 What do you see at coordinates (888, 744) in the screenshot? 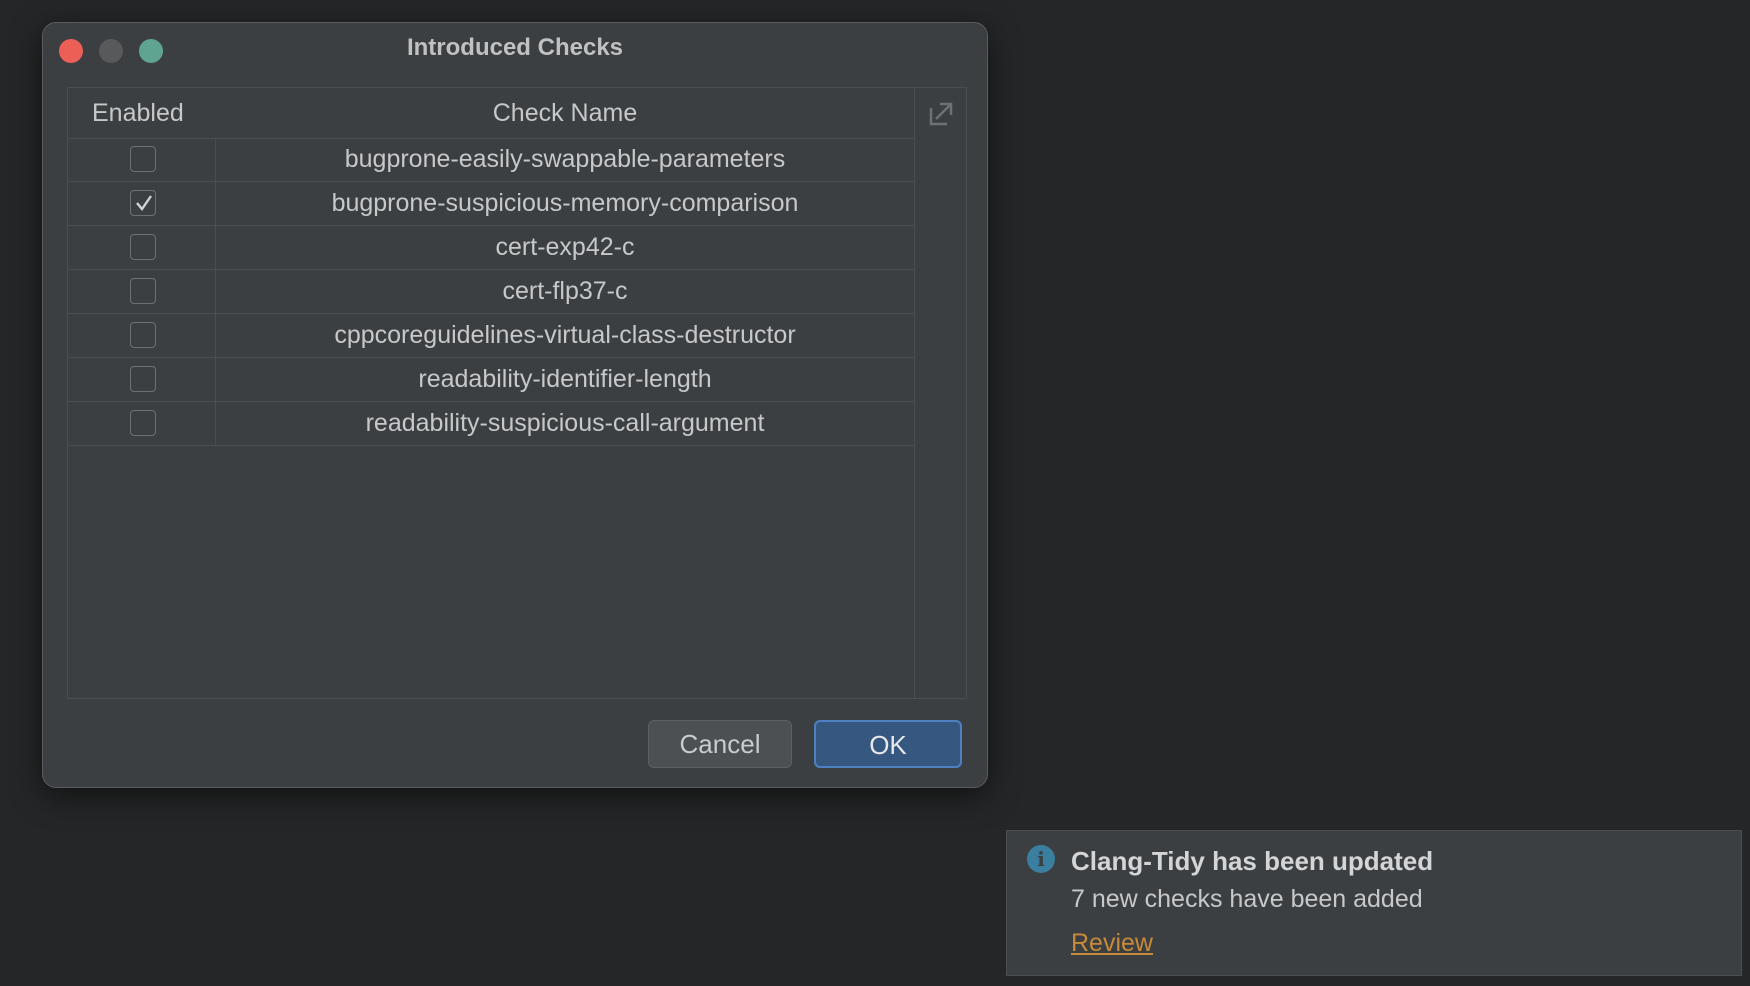
I see `ok-button: OK` at bounding box center [888, 744].